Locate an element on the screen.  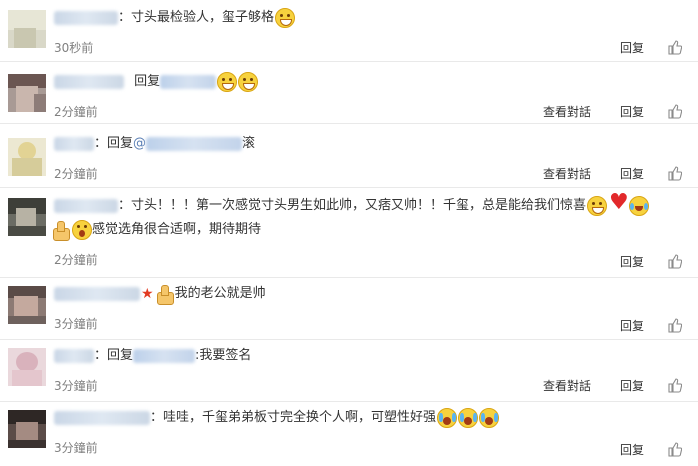
heart-emoji is located at coordinates (618, 204).